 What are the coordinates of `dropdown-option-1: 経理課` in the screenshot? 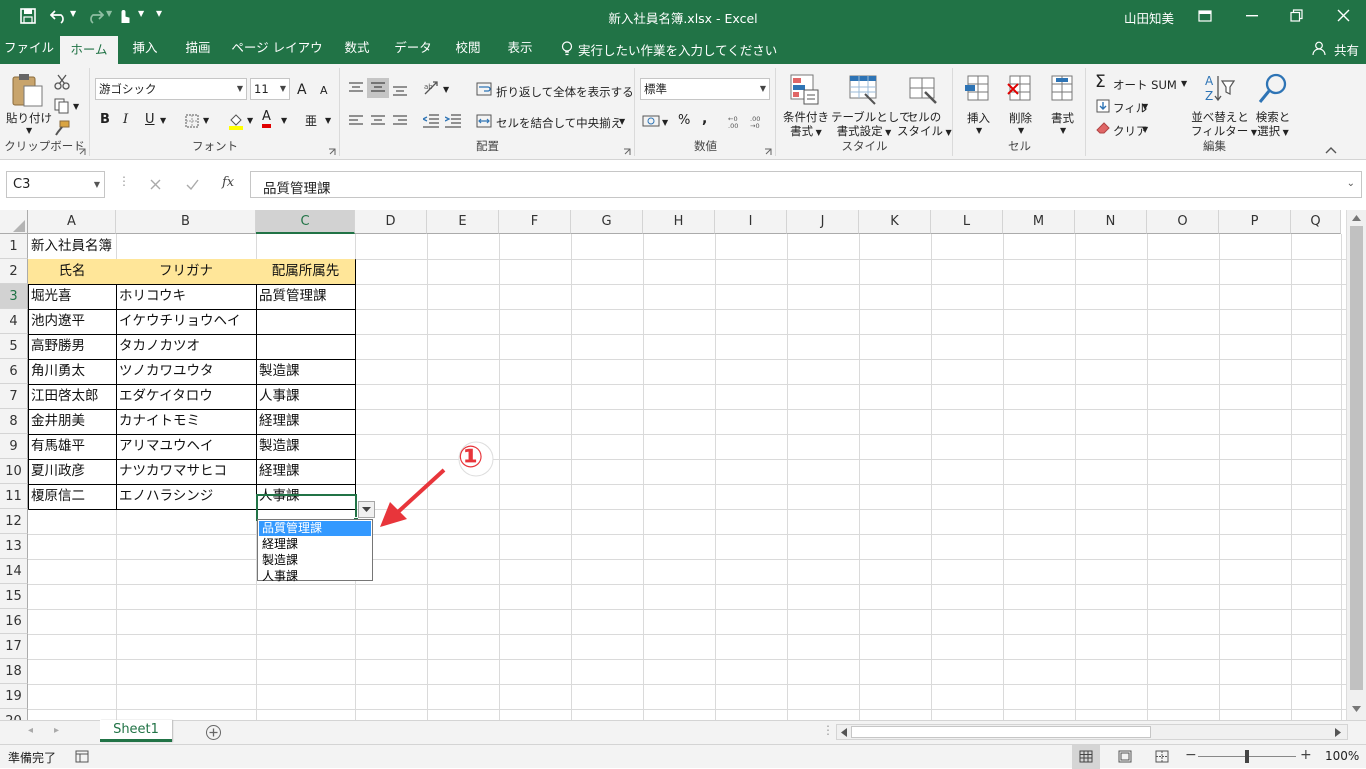 It's located at (315, 544).